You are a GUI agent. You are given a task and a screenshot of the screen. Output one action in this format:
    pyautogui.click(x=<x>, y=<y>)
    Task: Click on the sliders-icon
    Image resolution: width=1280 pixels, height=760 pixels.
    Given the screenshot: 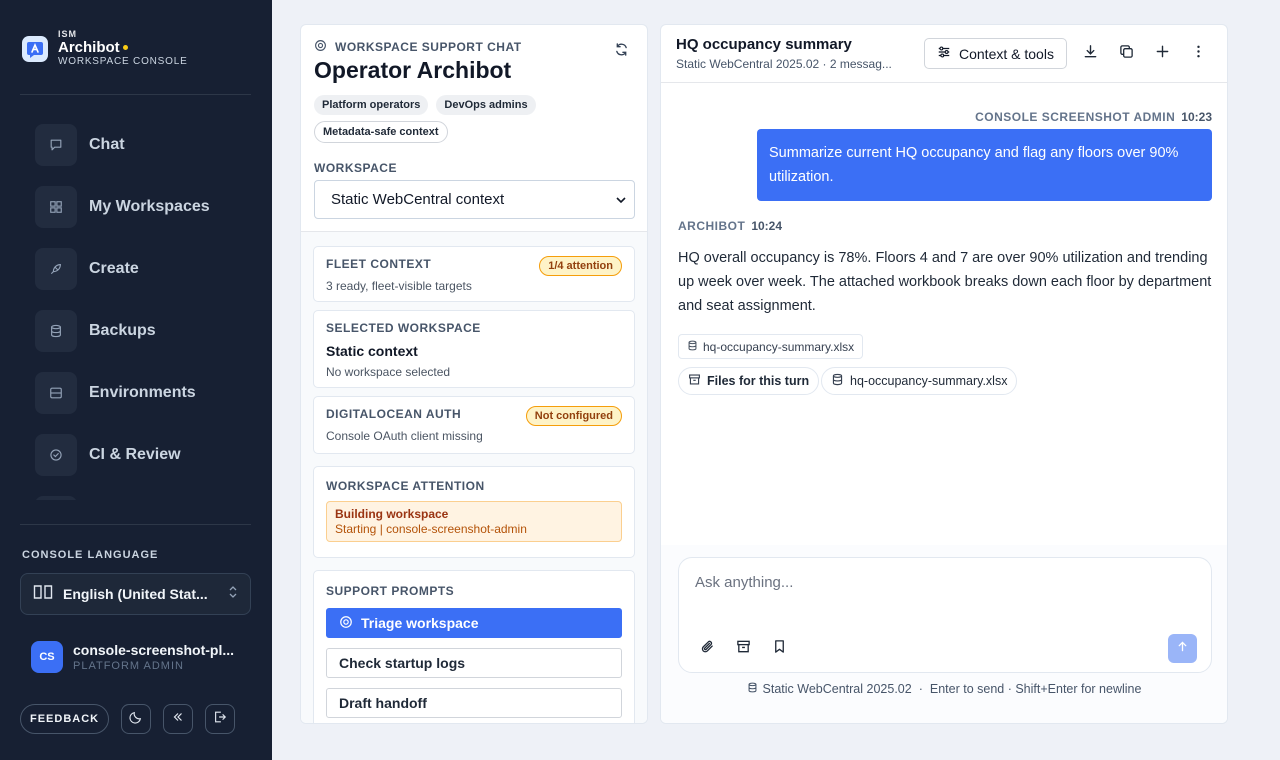 What is the action you would take?
    pyautogui.click(x=948, y=53)
    